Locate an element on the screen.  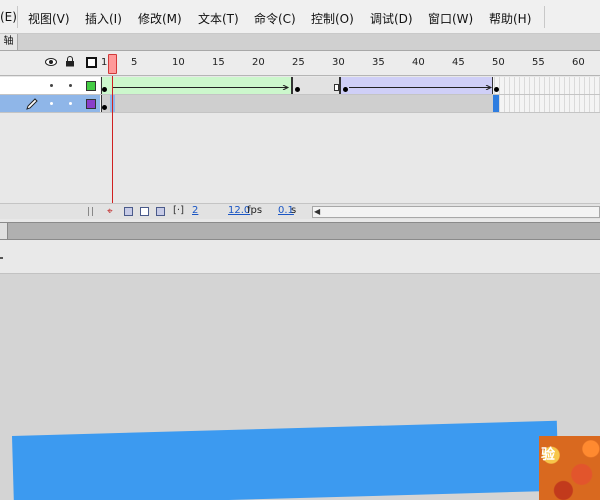
outline-toggle-icon is located at coordinates (91, 62).